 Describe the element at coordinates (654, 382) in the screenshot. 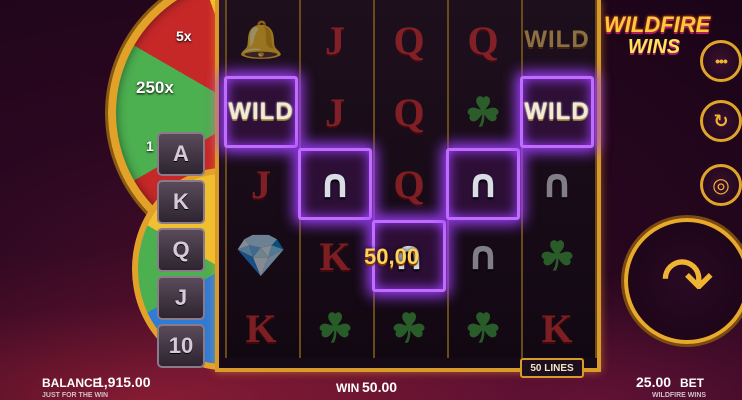

I see `bet-value: 25.00` at that location.